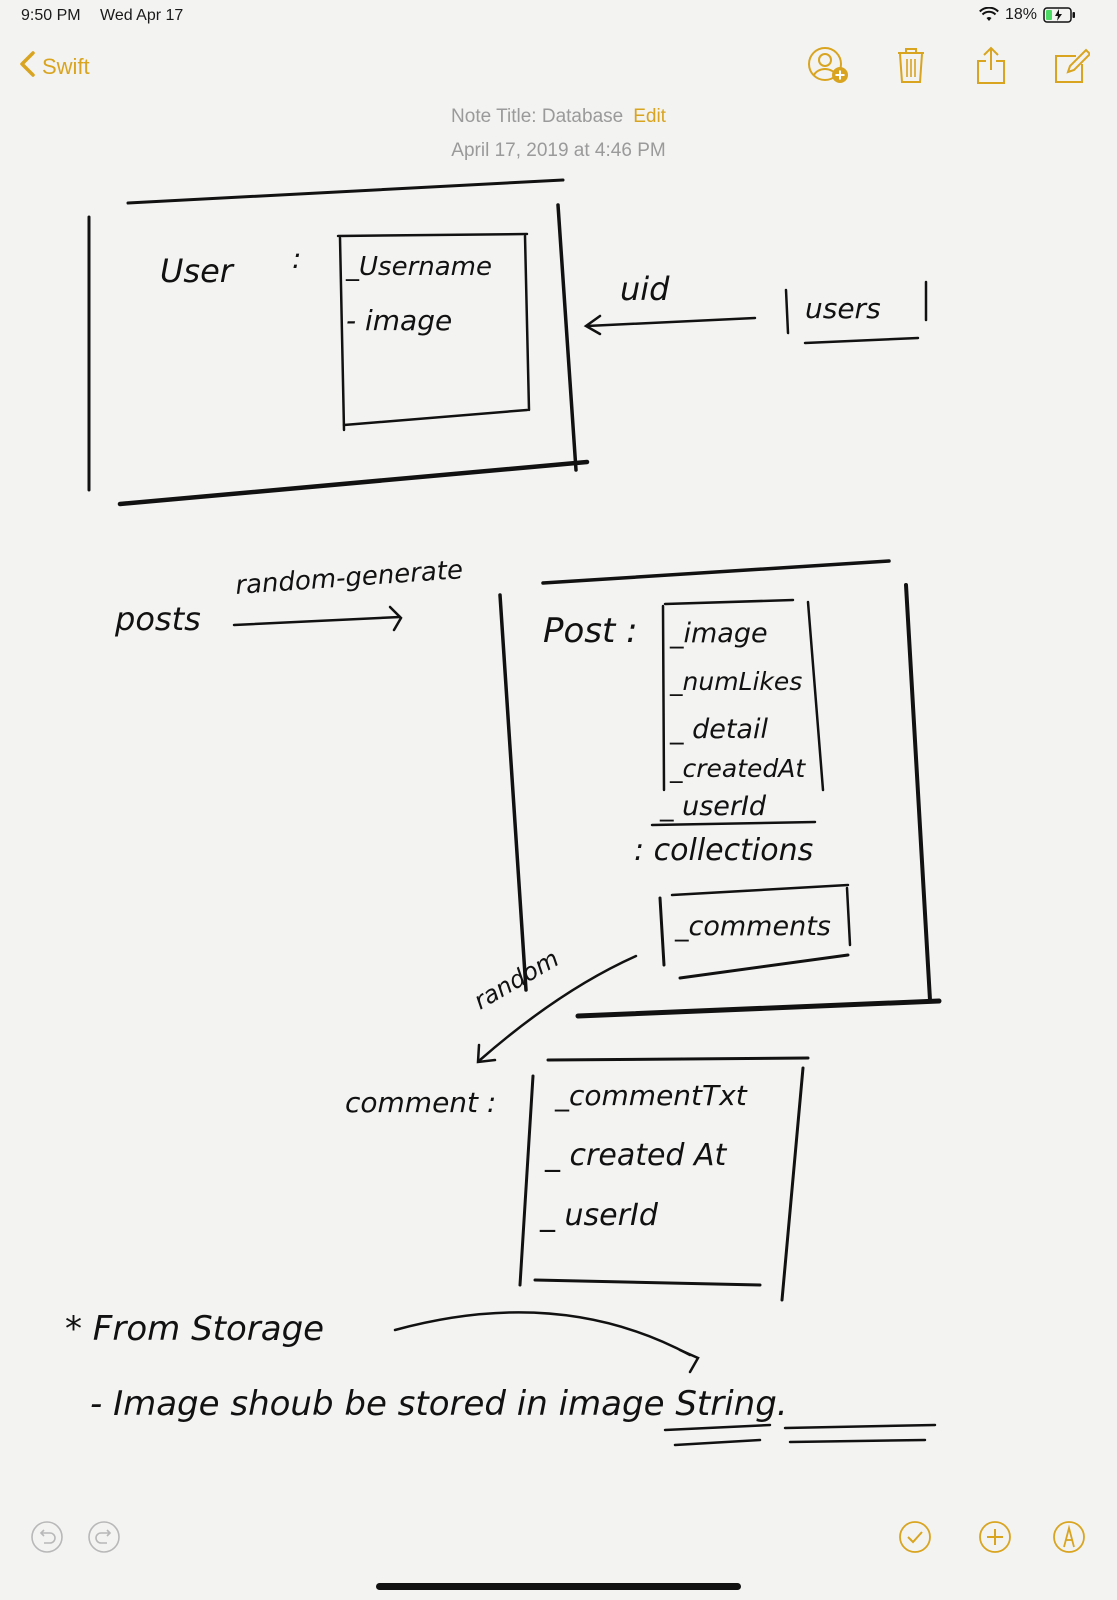 This screenshot has height=1600, width=1117. I want to click on comment-field: _ userId, so click(599, 1215).